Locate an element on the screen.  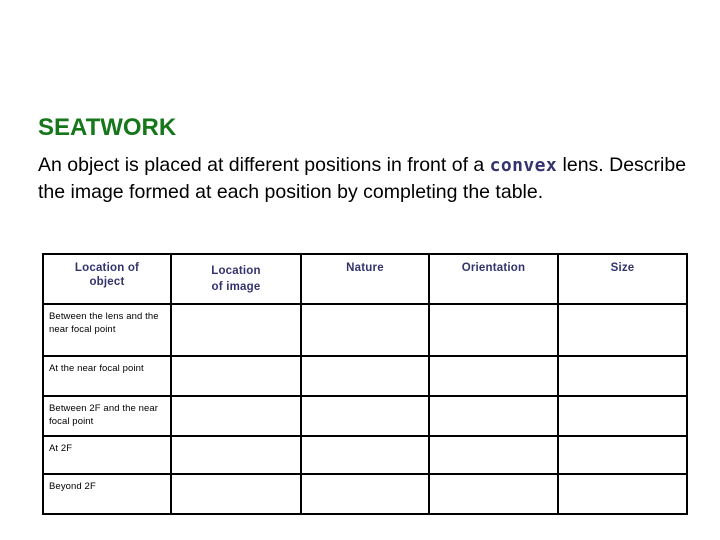
row-label: Beyond 2F is located at coordinates (72, 486).